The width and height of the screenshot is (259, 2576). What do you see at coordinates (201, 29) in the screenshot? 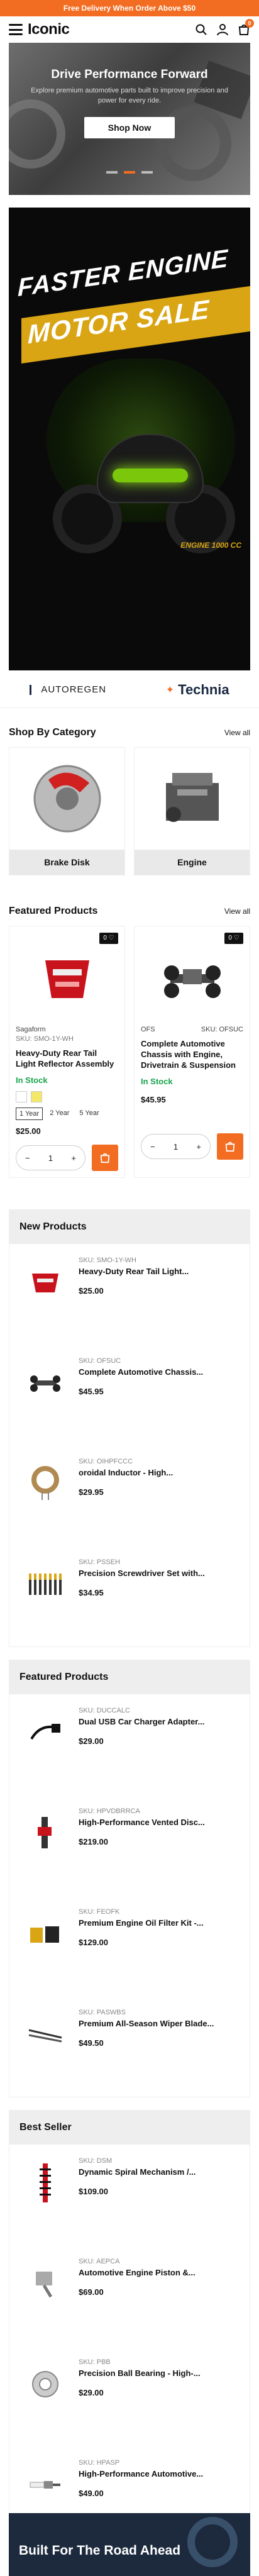
I see `search-icon` at bounding box center [201, 29].